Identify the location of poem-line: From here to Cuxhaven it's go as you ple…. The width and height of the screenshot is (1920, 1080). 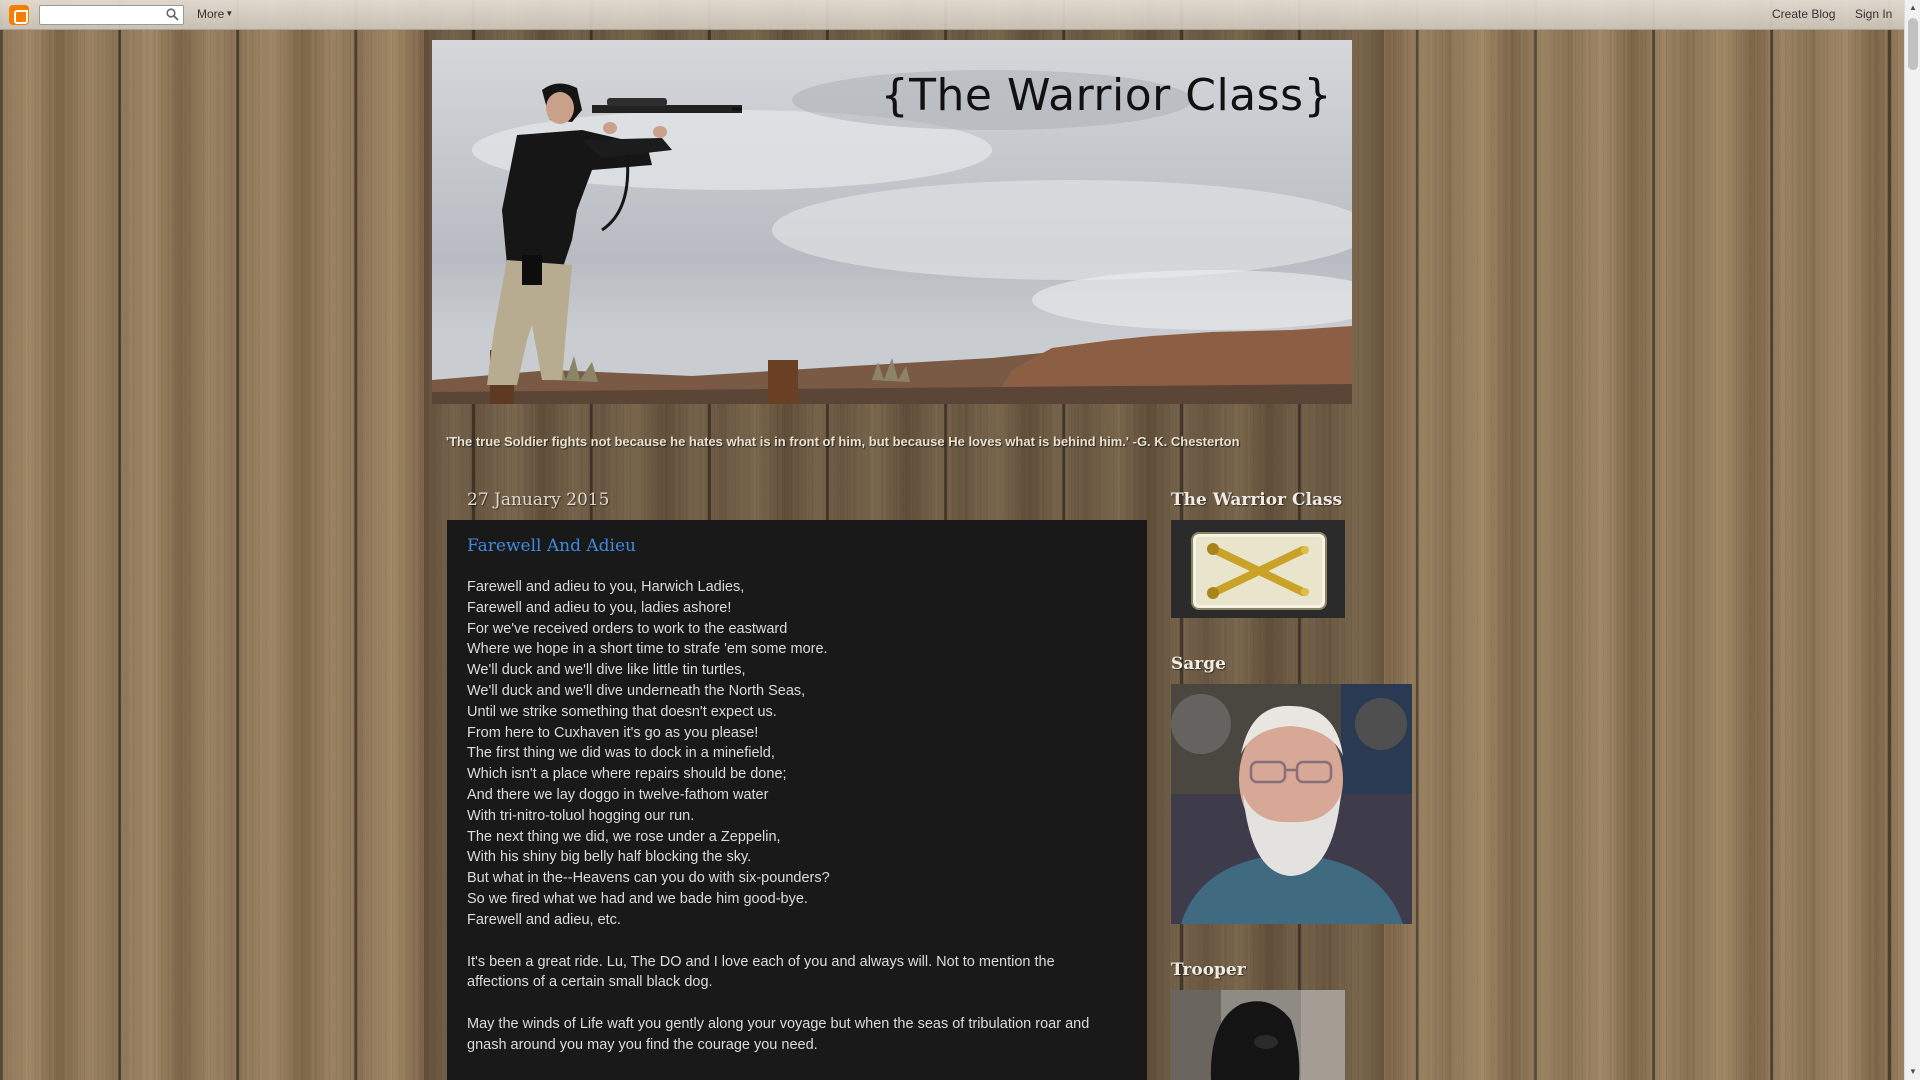
(613, 732).